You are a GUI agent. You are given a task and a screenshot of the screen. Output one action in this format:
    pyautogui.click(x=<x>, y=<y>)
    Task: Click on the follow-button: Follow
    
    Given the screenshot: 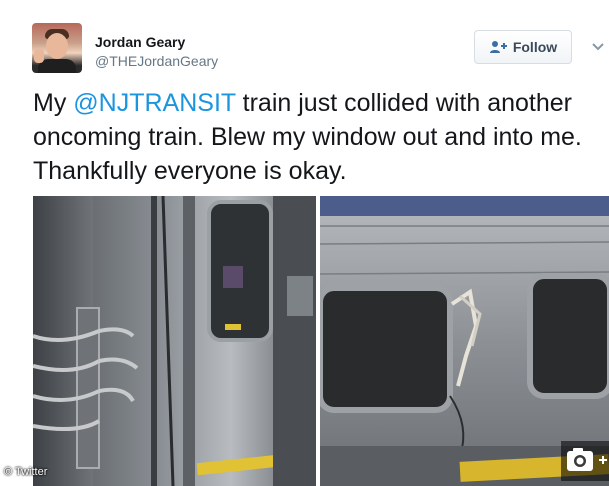 What is the action you would take?
    pyautogui.click(x=523, y=47)
    